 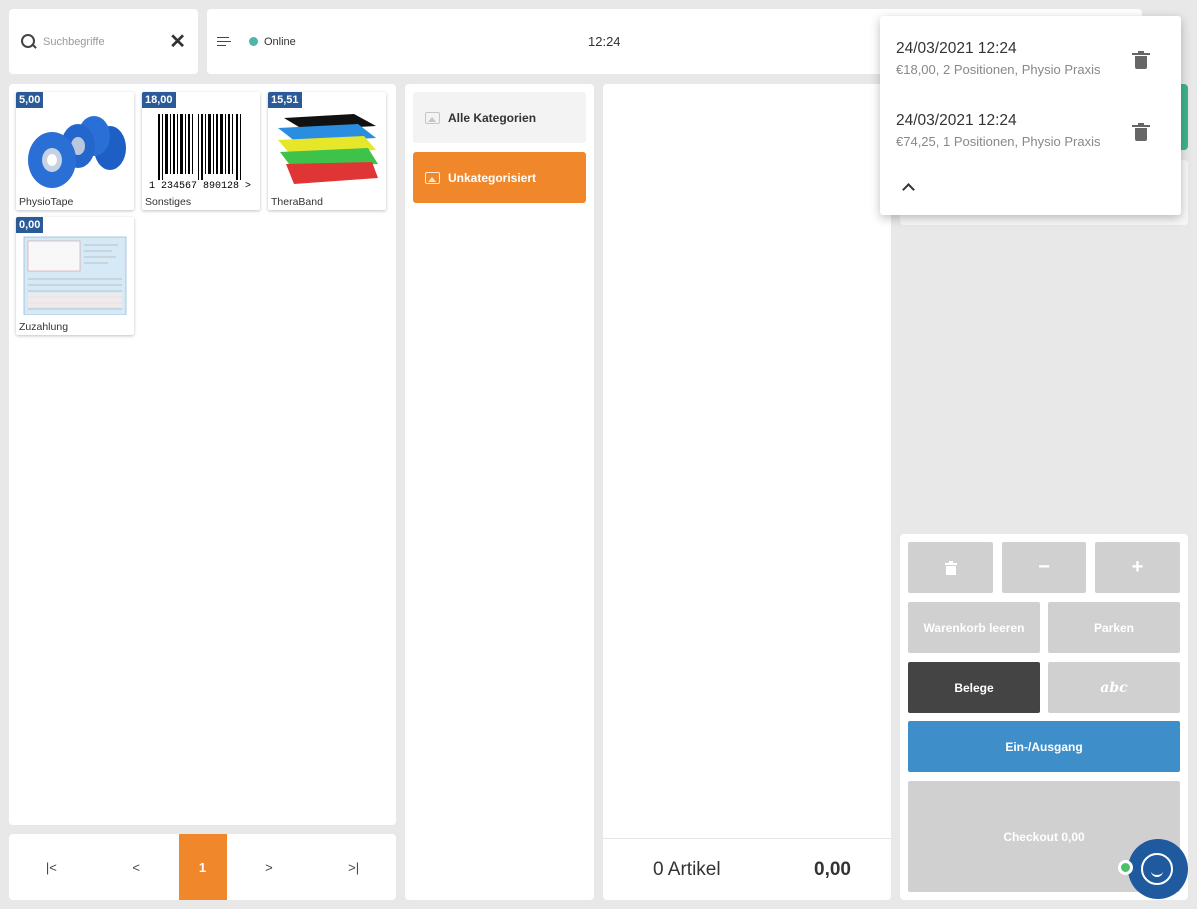 What do you see at coordinates (168, 202) in the screenshot?
I see `product-name: Sonstiges` at bounding box center [168, 202].